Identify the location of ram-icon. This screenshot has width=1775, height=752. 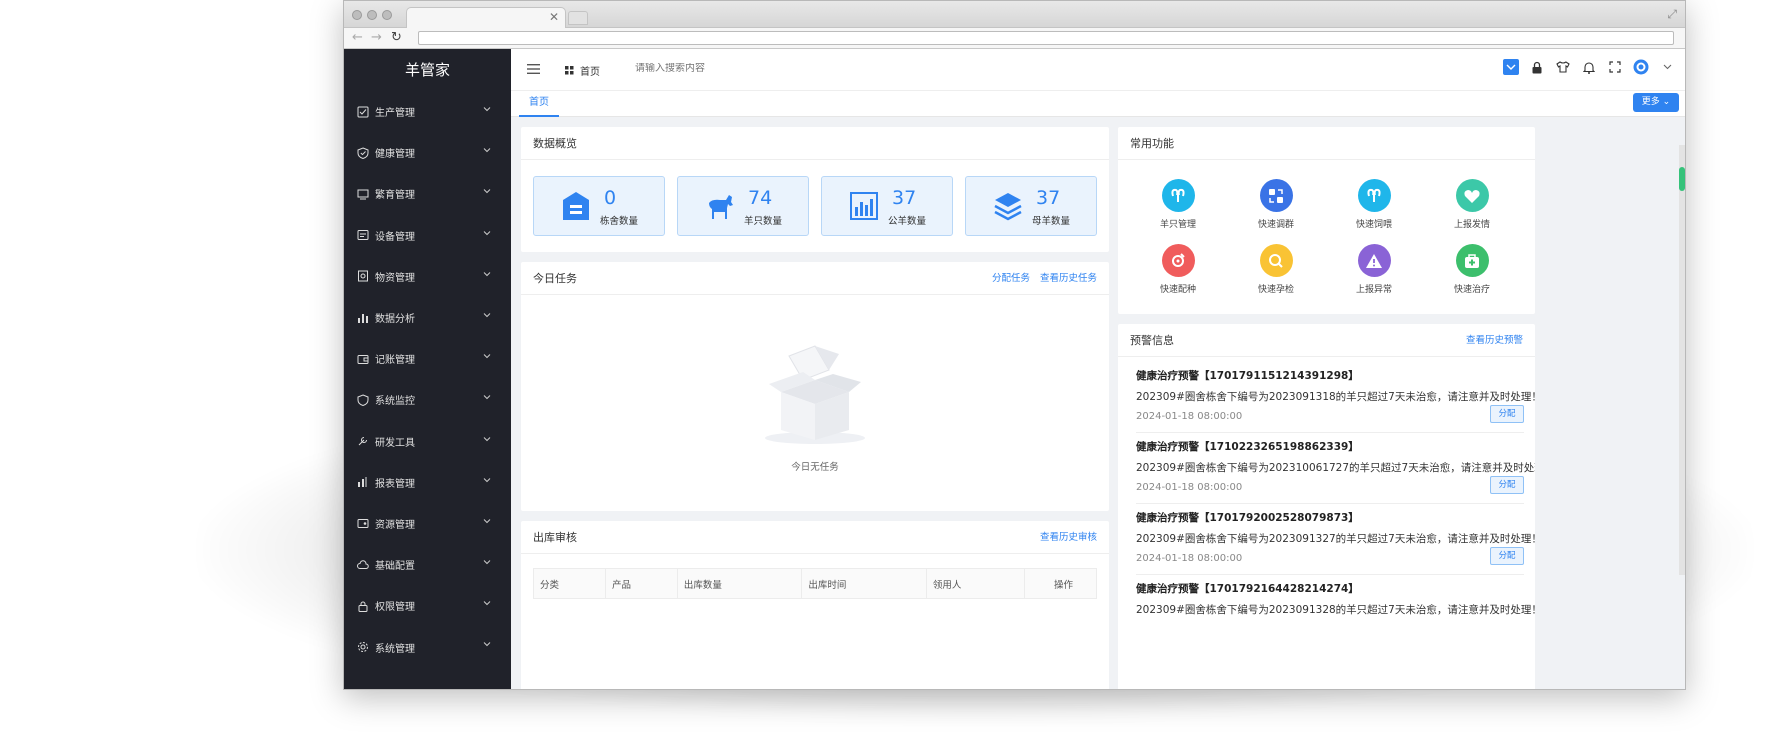
(1178, 195).